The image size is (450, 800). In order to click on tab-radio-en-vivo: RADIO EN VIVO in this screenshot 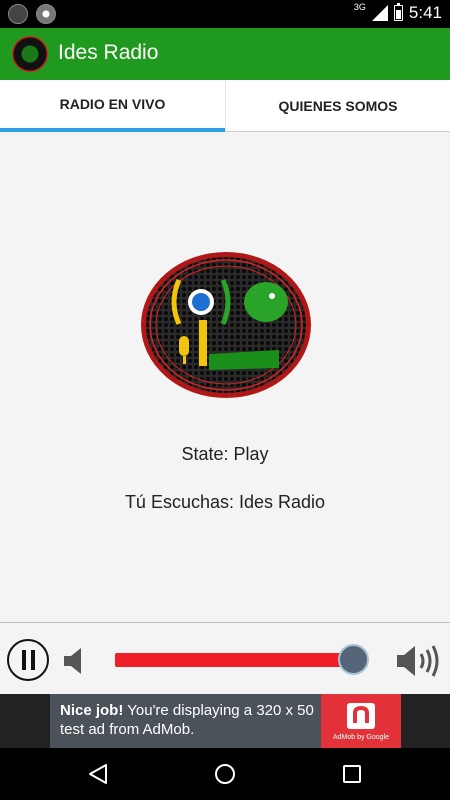, I will do `click(112, 106)`.